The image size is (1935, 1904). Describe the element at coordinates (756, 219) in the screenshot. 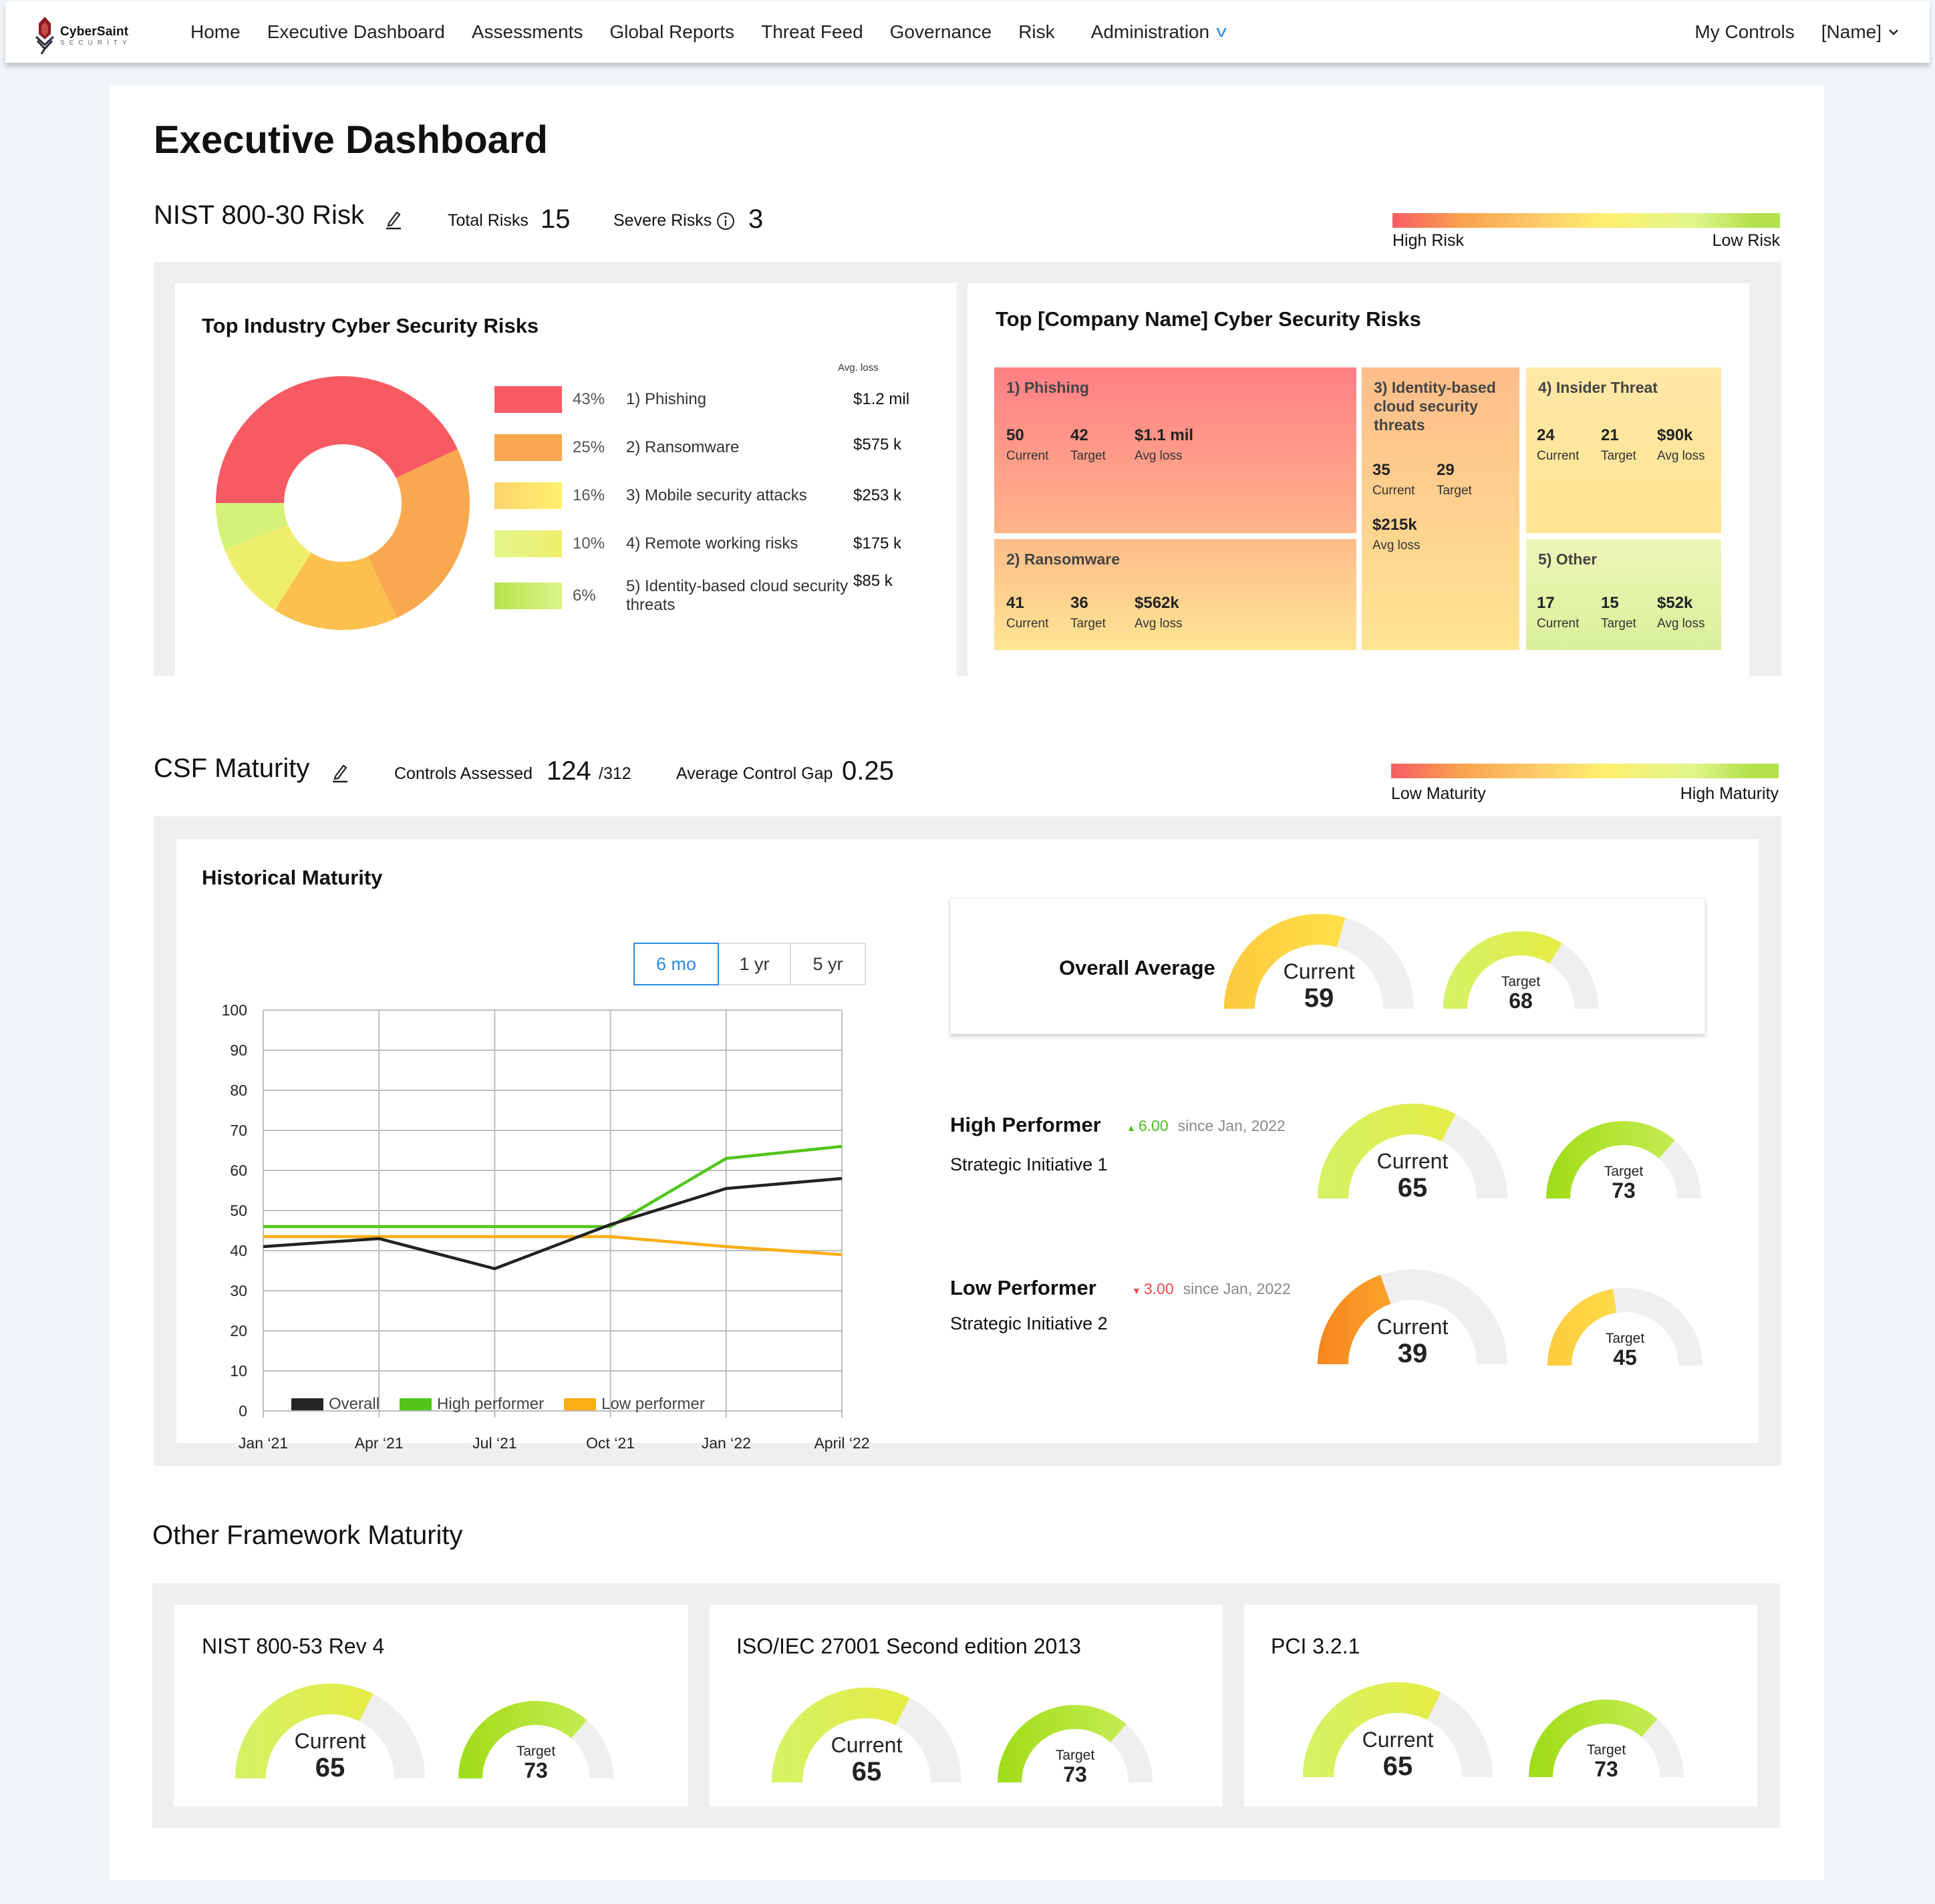

I see `severe-risks-value: 3` at that location.